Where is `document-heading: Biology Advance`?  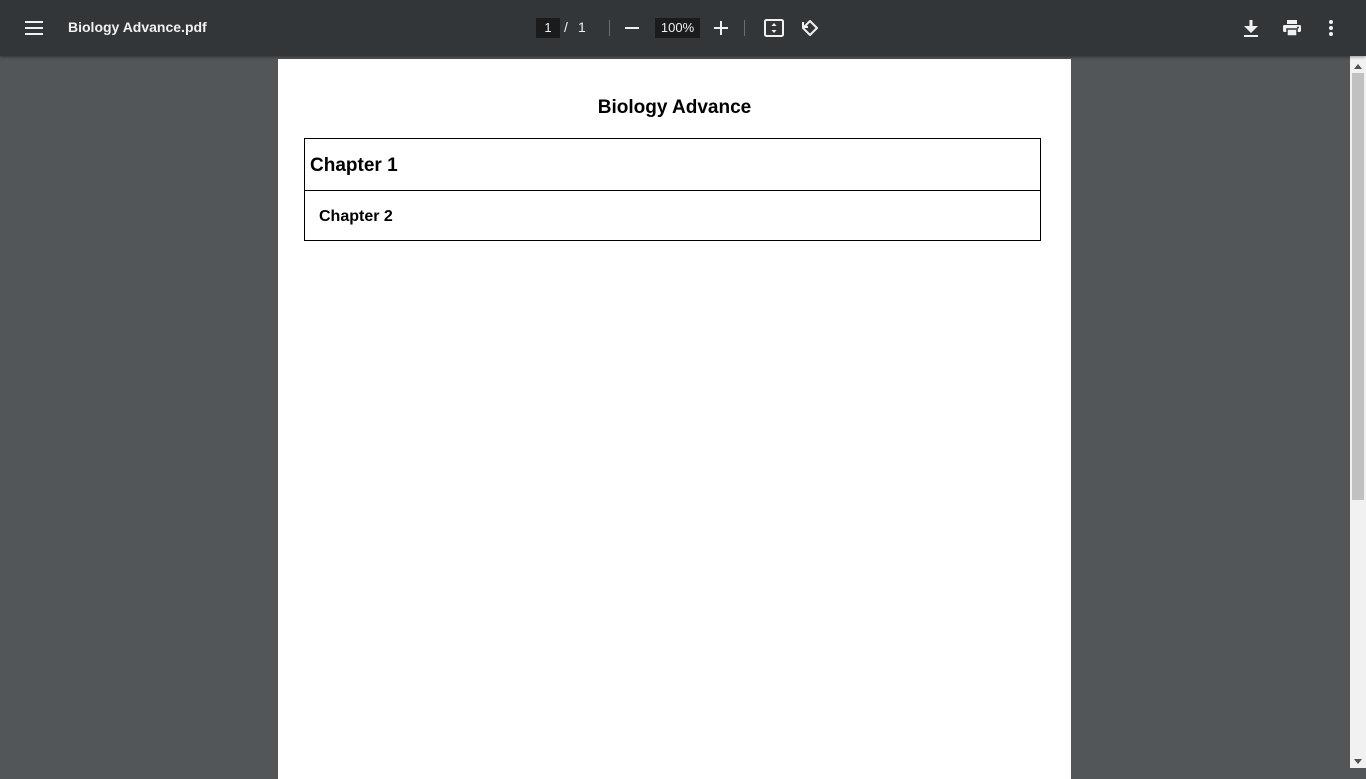 document-heading: Biology Advance is located at coordinates (674, 107).